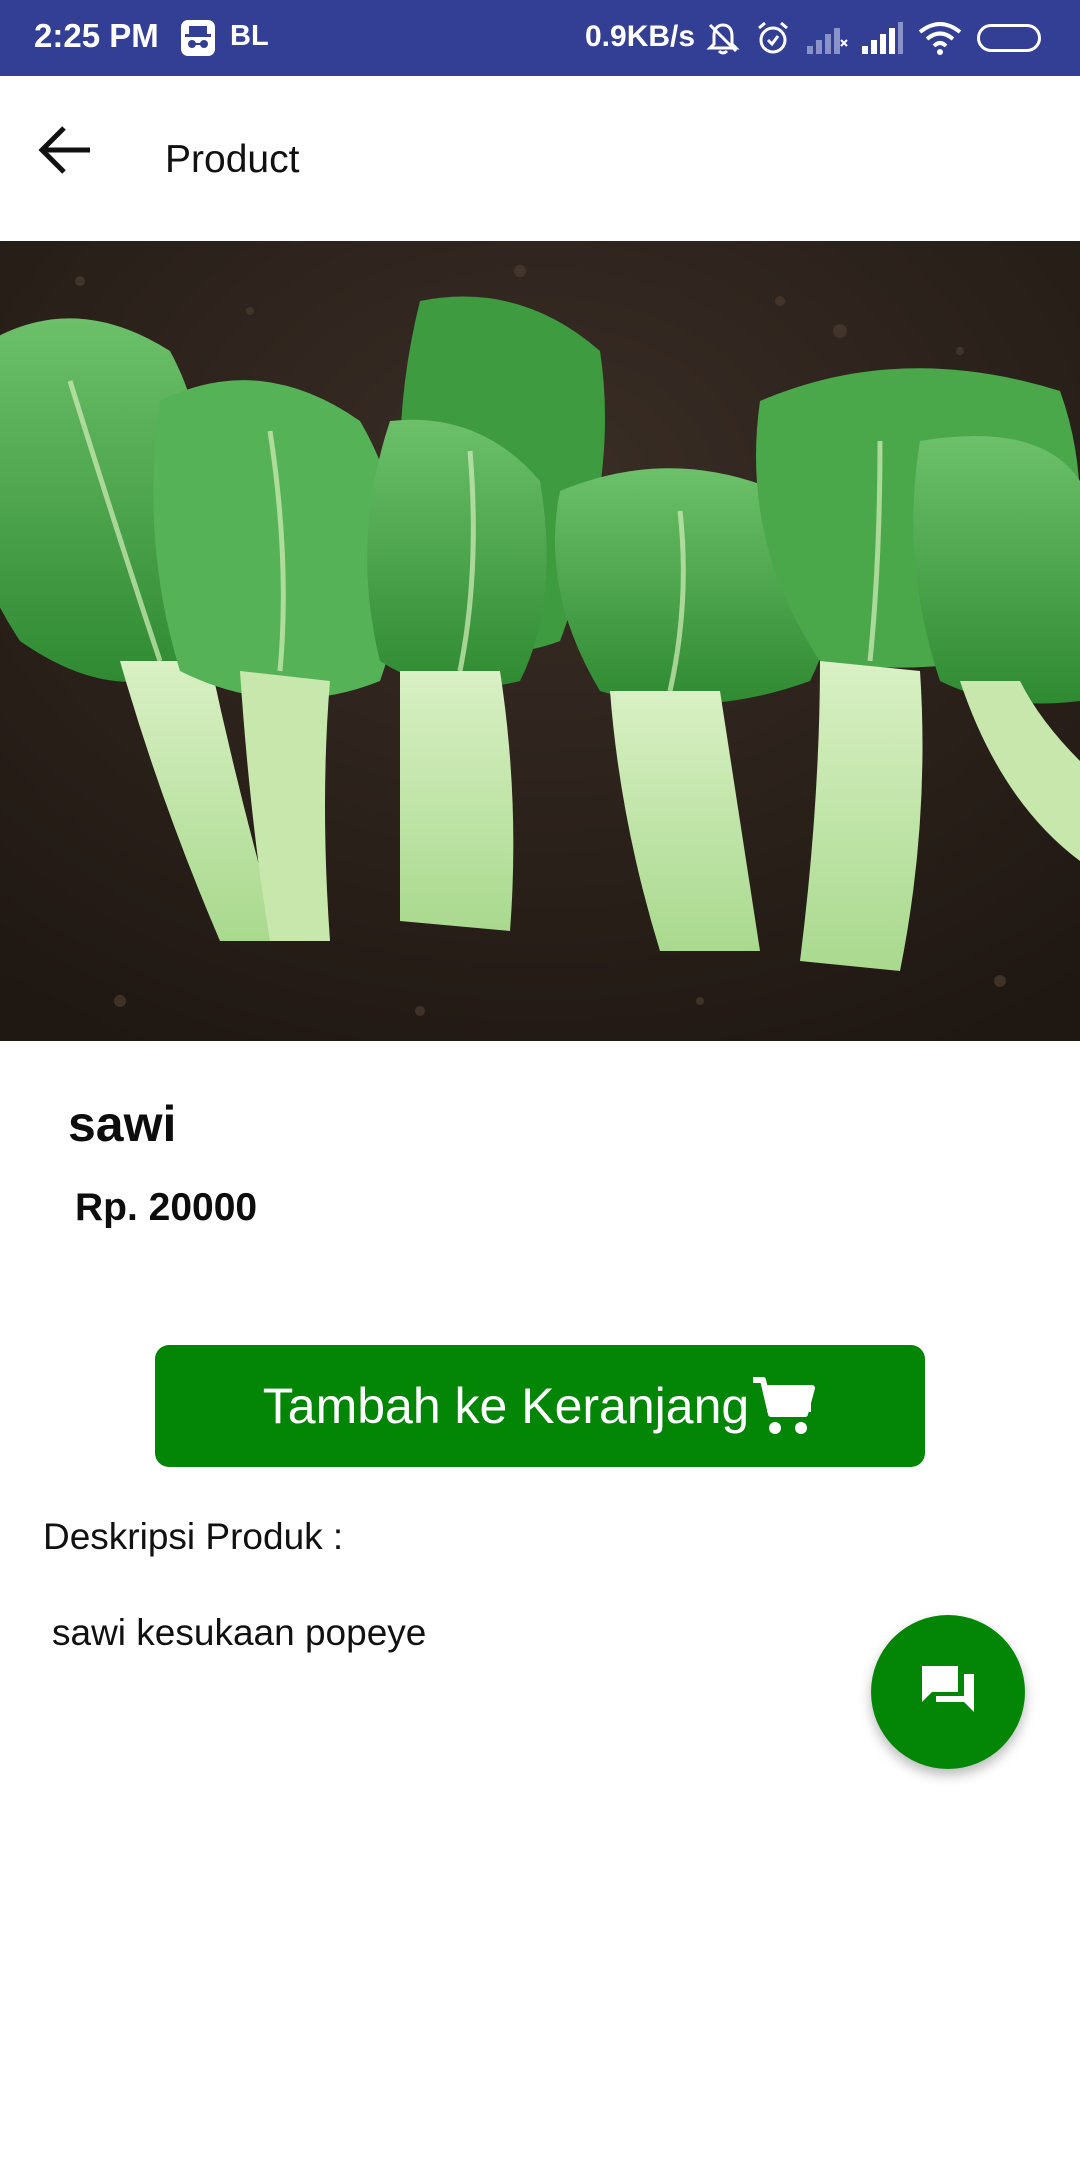 The width and height of the screenshot is (1080, 2160). I want to click on signal-strong-icon, so click(882, 40).